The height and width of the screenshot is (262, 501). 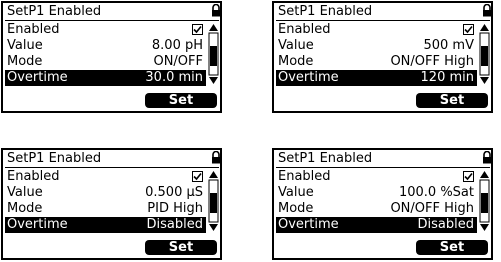 What do you see at coordinates (178, 61) in the screenshot?
I see `row-value: ON/OFF` at bounding box center [178, 61].